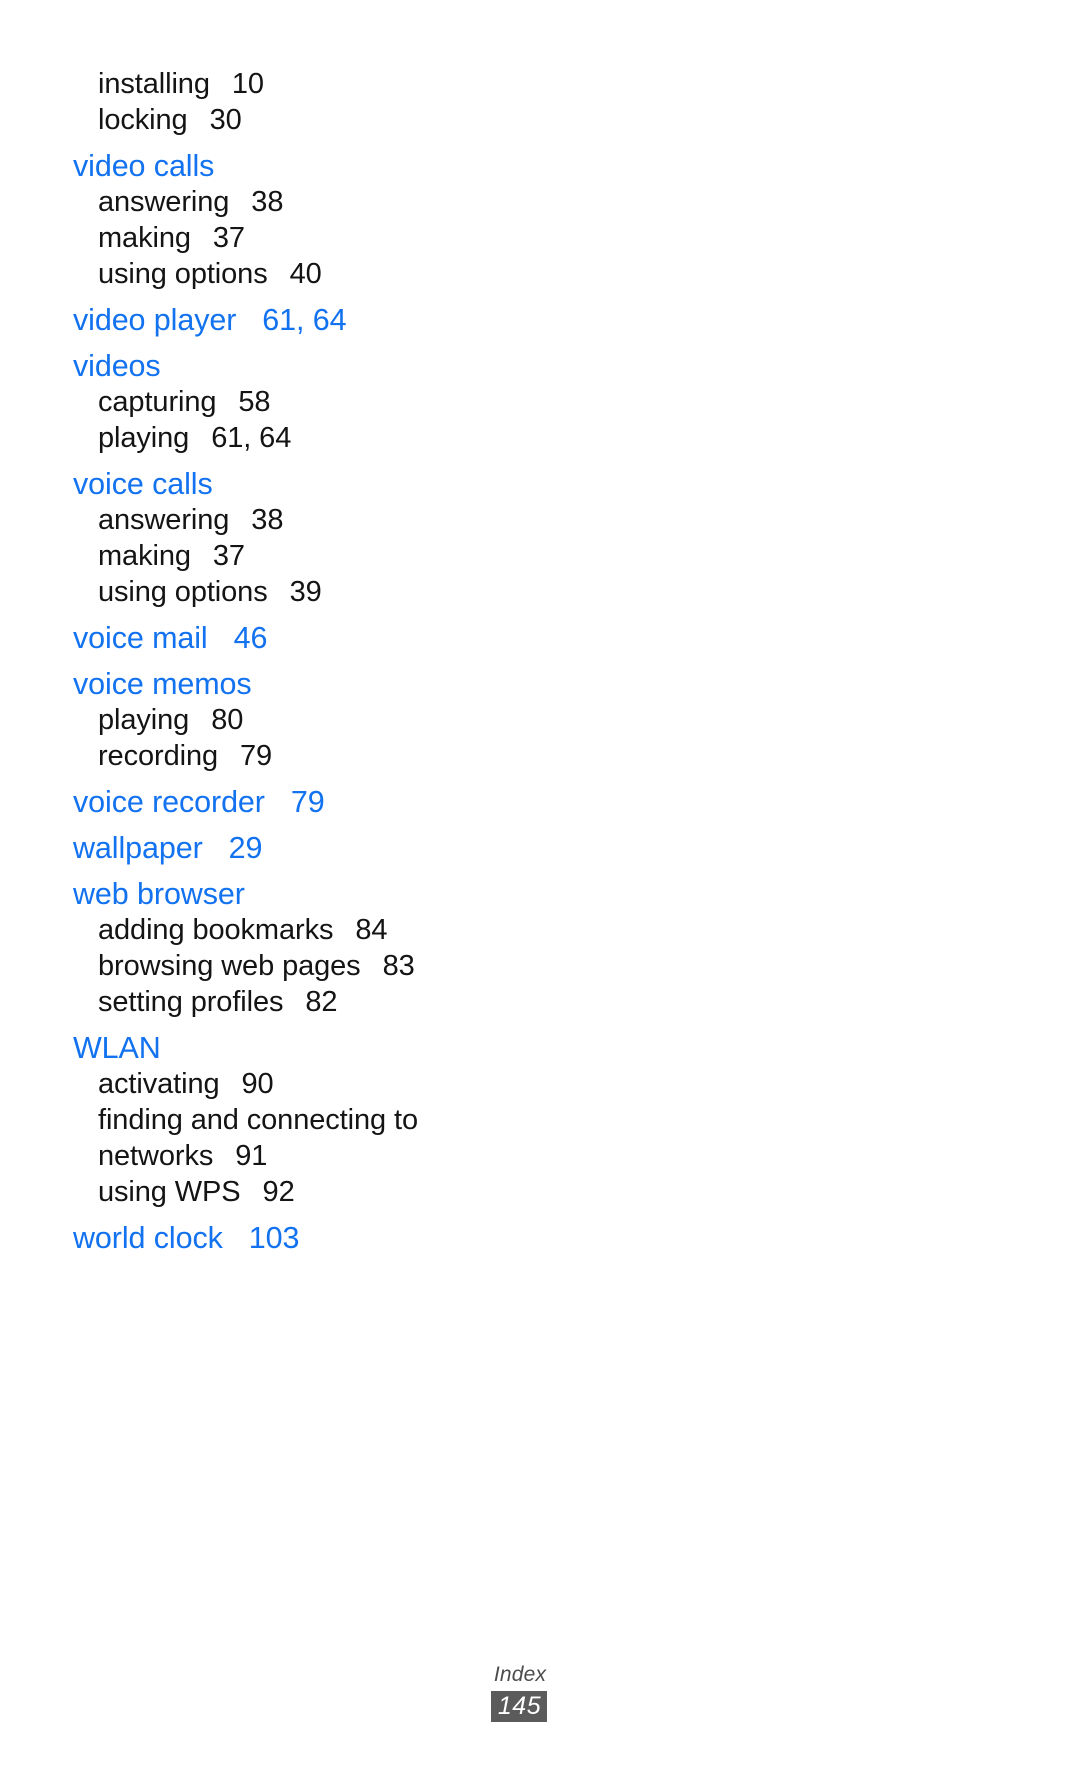 The height and width of the screenshot is (1771, 1080). I want to click on index-main-entry-pages: 61, 64, so click(304, 320).